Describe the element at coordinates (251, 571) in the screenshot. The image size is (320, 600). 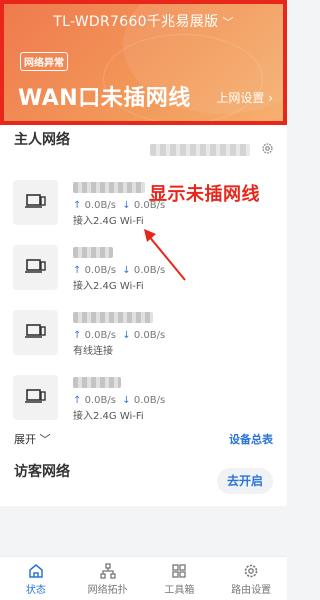
I see `gear-icon` at that location.